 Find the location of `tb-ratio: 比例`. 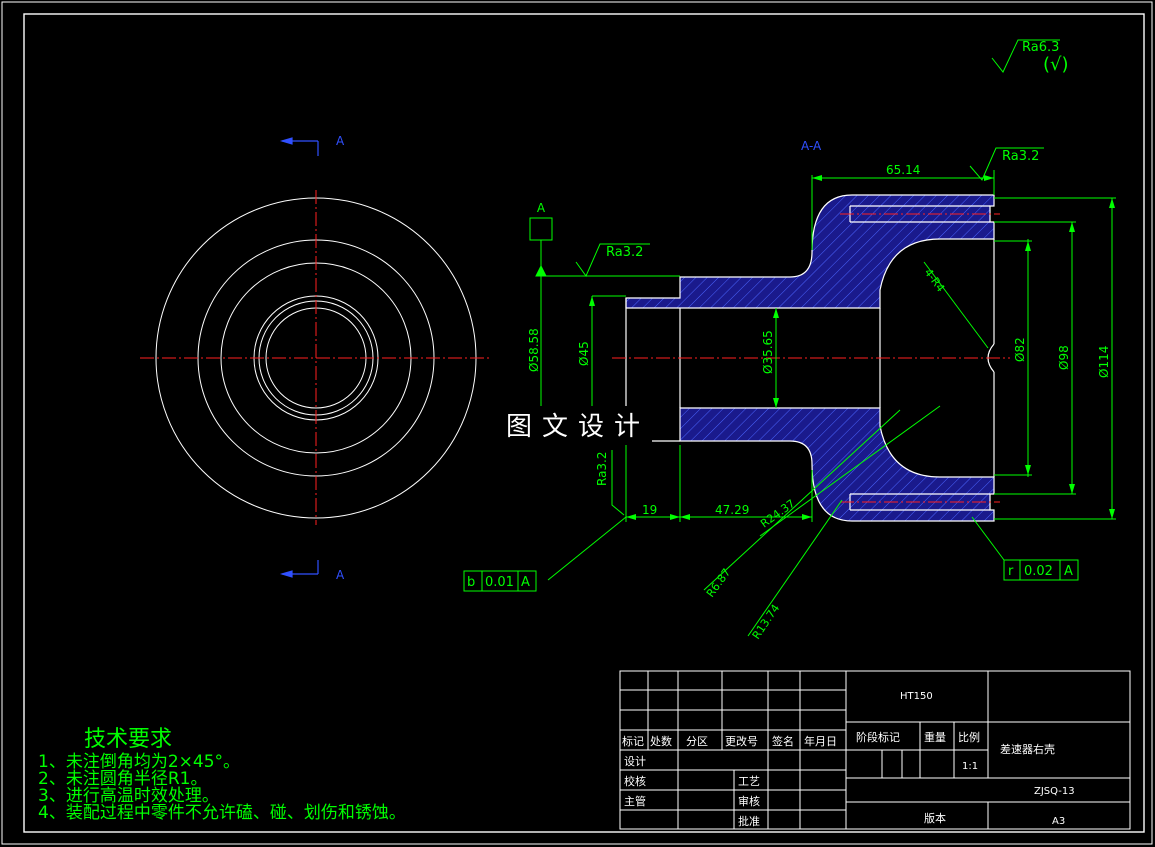

tb-ratio: 比例 is located at coordinates (969, 737).